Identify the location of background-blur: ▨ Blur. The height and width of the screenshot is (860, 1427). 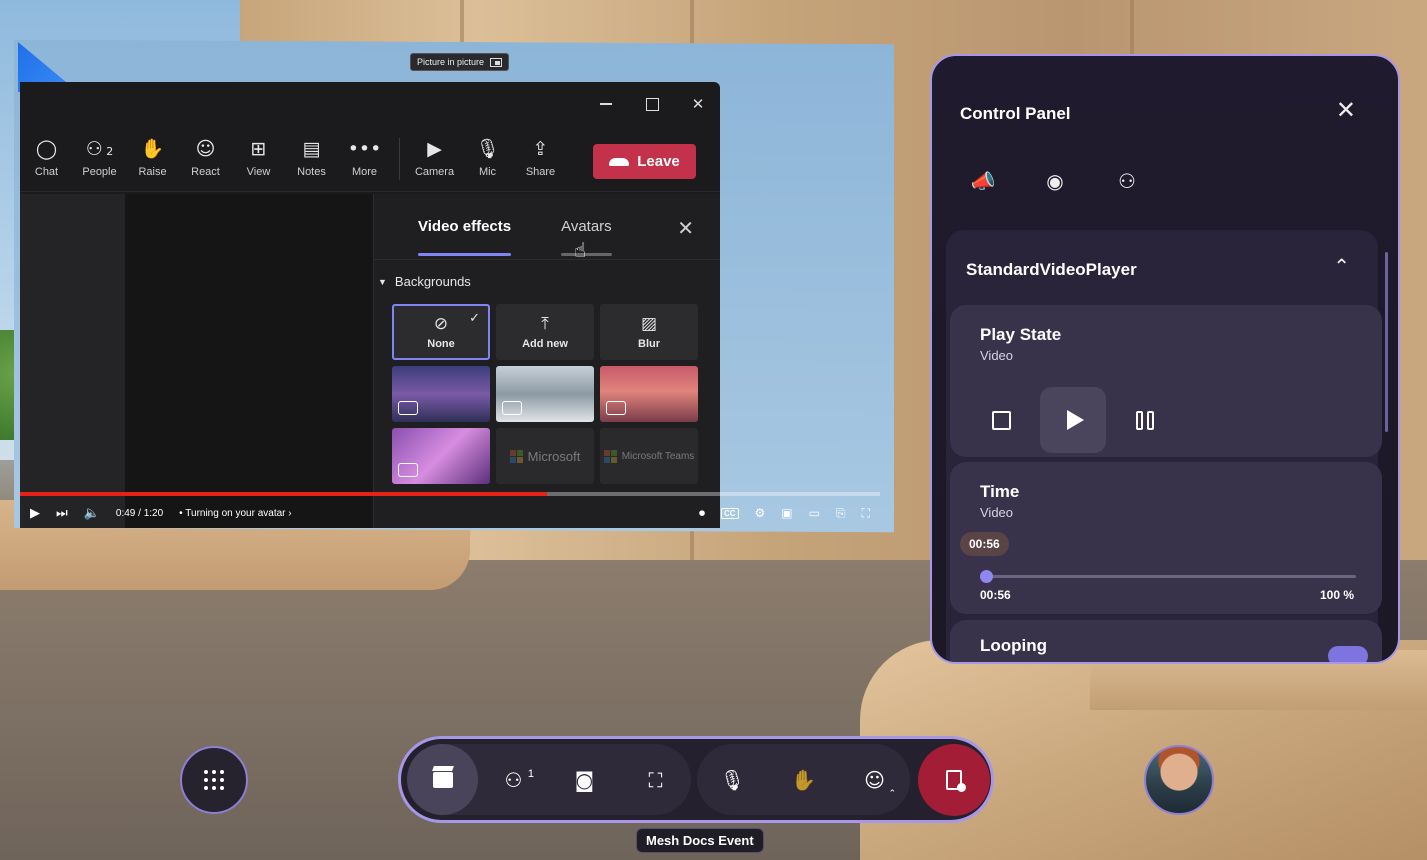
(649, 332).